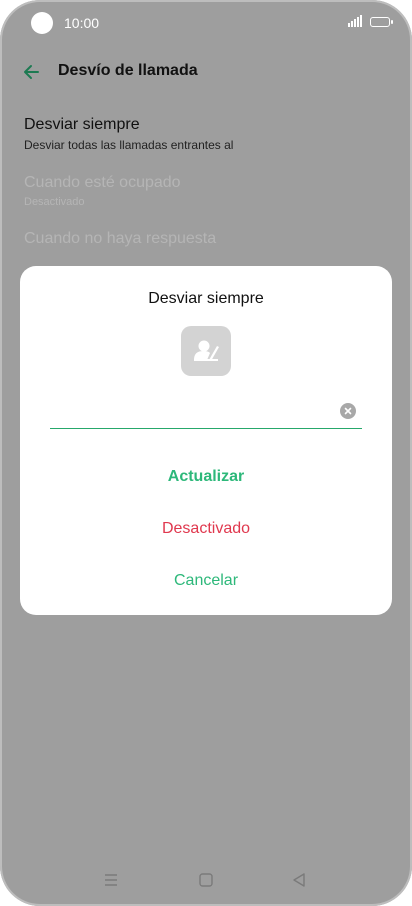  What do you see at coordinates (128, 70) in the screenshot?
I see `page-title: Desvío de llamada` at bounding box center [128, 70].